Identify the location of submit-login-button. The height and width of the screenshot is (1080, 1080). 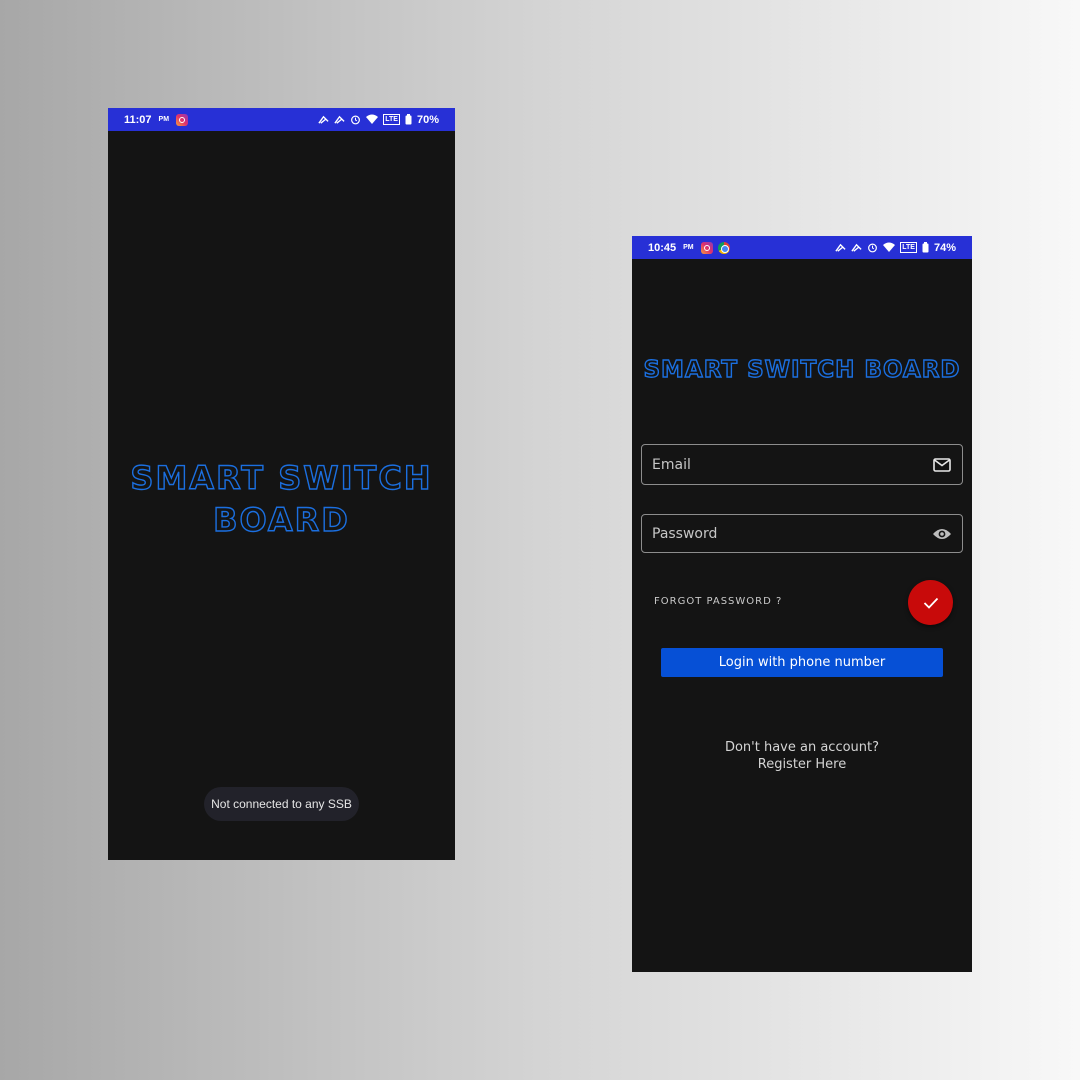
(930, 602).